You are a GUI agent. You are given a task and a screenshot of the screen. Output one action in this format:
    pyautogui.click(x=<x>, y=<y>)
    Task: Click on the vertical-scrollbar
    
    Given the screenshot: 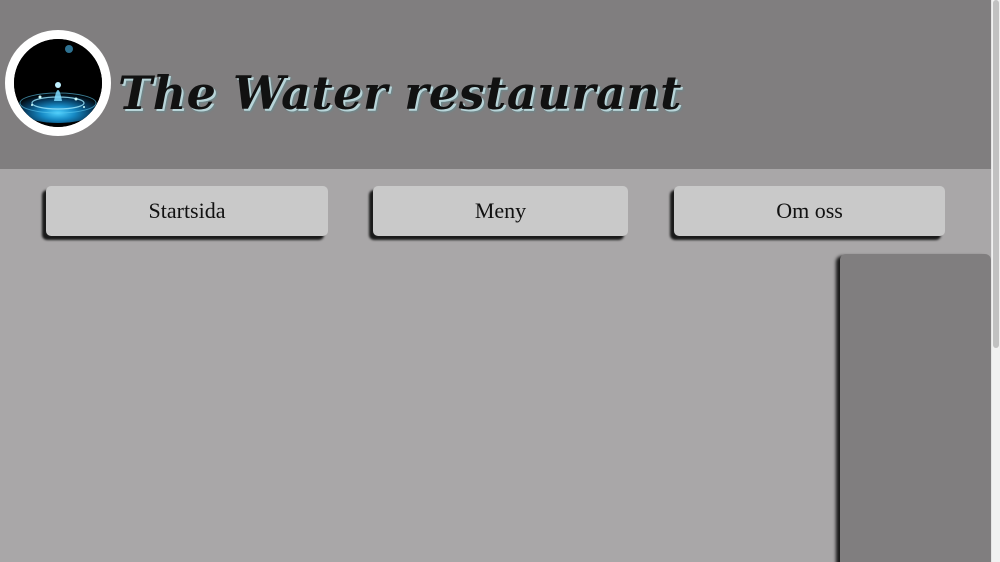 What is the action you would take?
    pyautogui.click(x=995, y=281)
    